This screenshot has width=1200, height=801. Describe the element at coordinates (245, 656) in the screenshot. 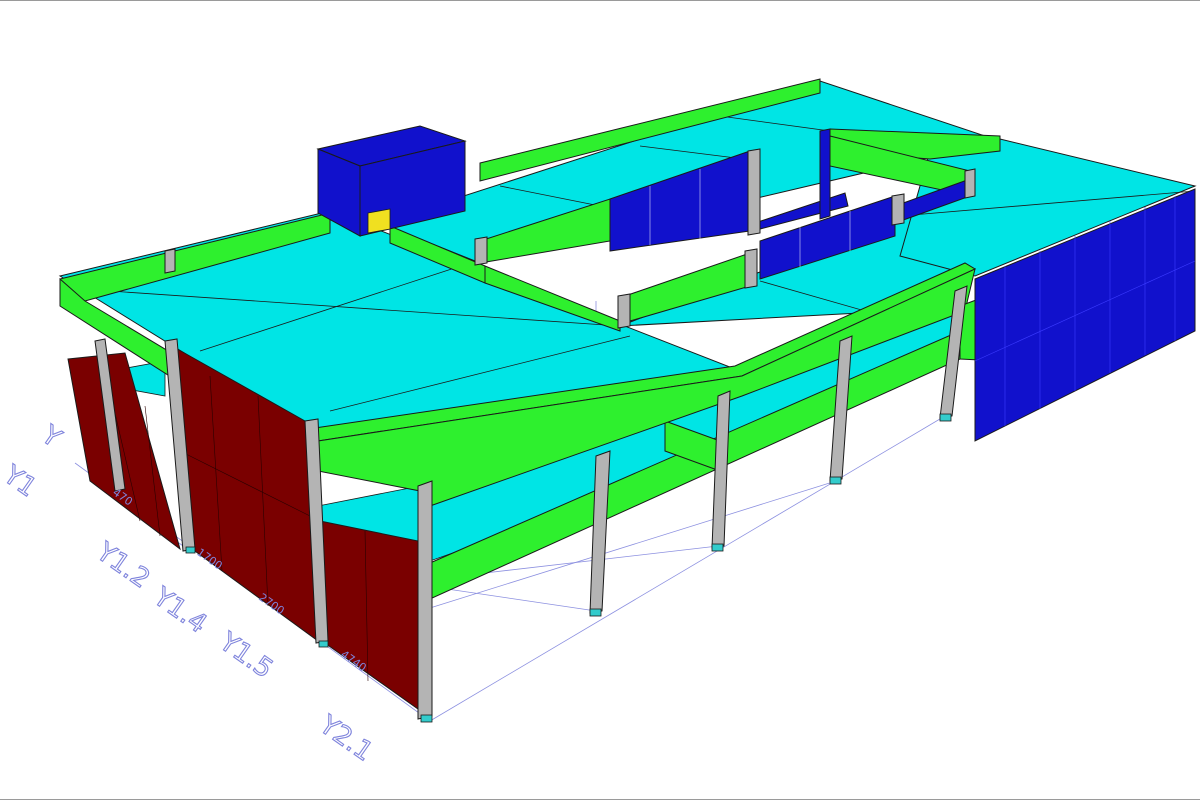

I see `grid-label-y1-5: Y1.5` at that location.